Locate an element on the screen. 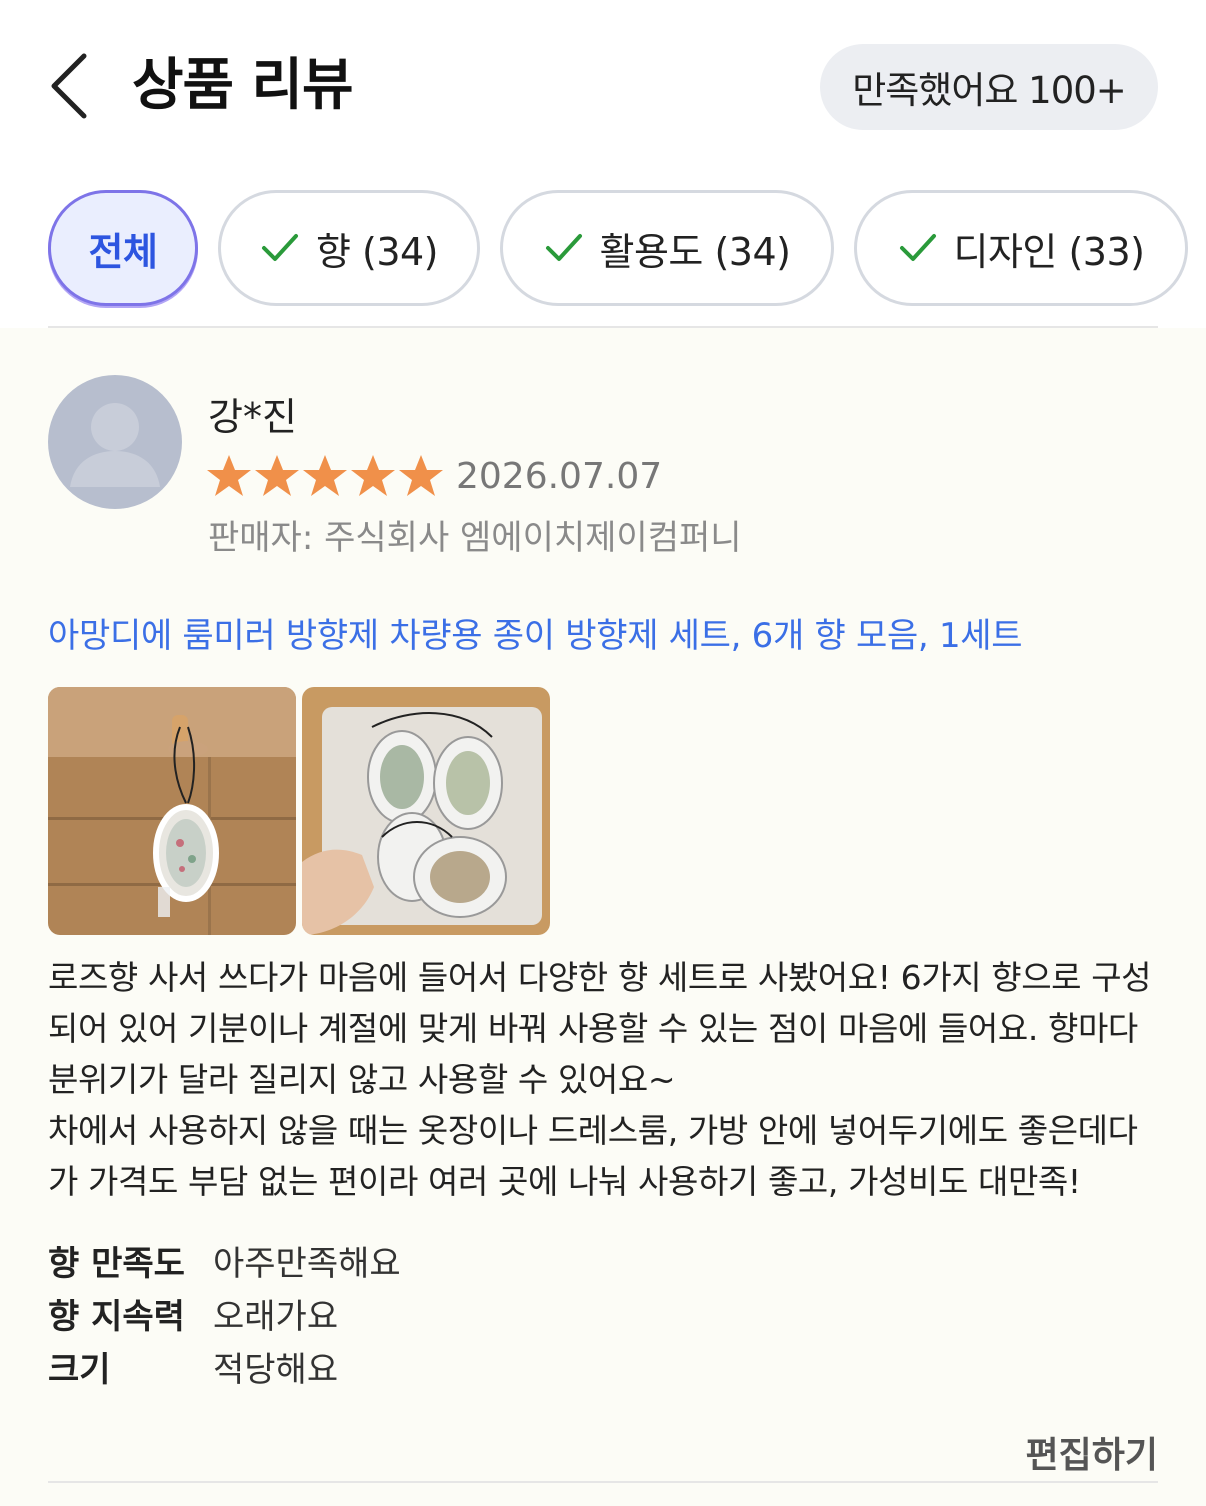 Image resolution: width=1206 pixels, height=1506 pixels. seller-name: 판매자: 주식회사 엠에이치제이컴퍼니 is located at coordinates (475, 538).